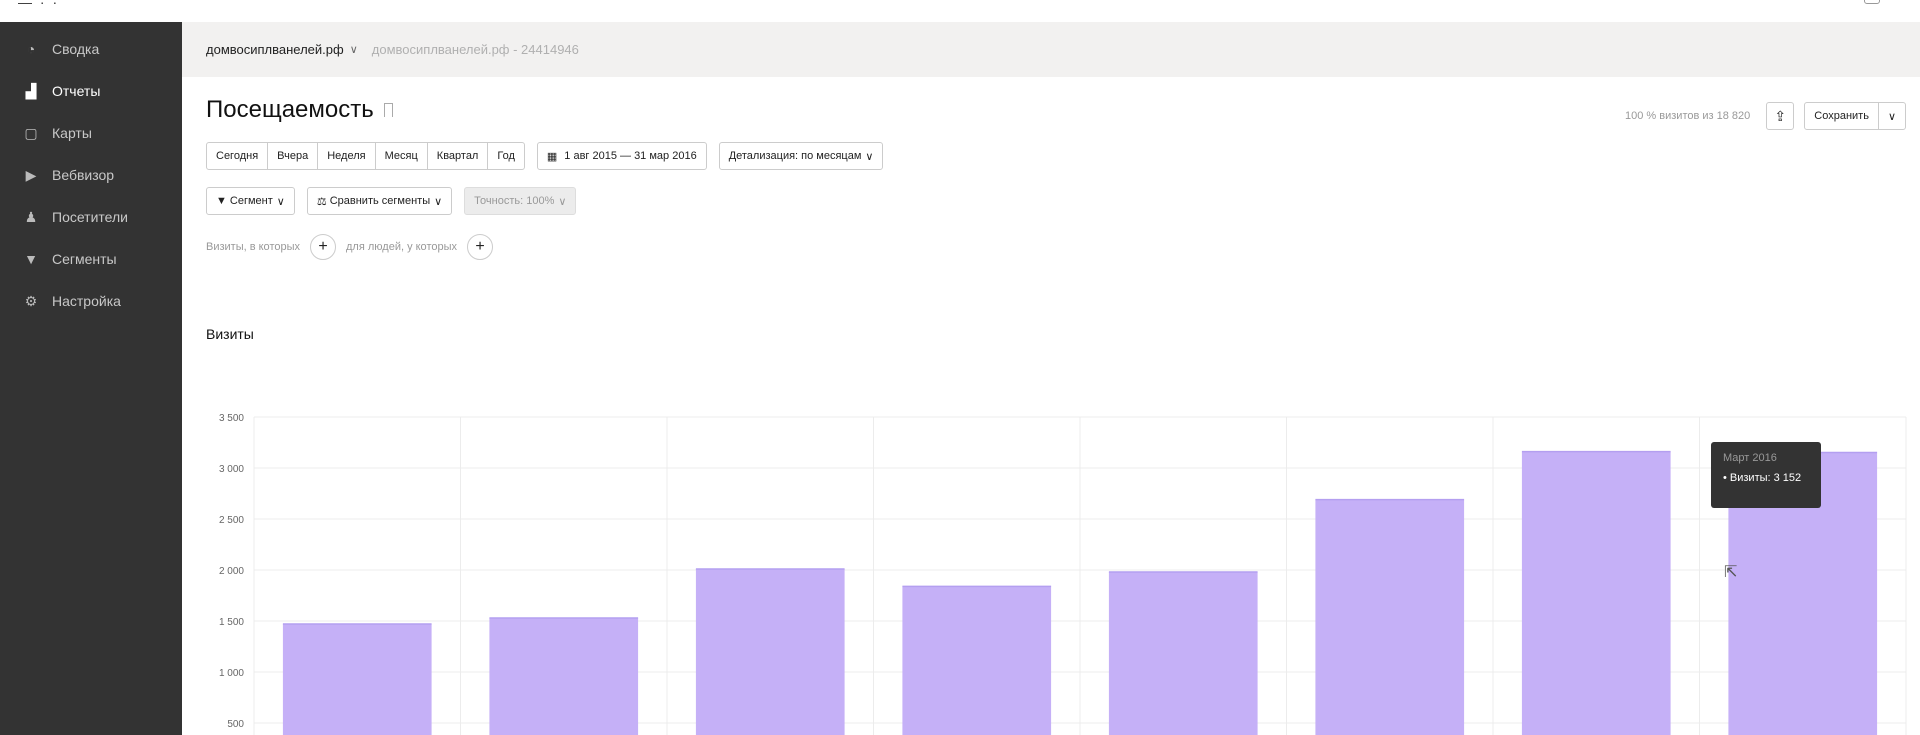 This screenshot has width=1920, height=735. Describe the element at coordinates (31, 216) in the screenshot. I see `user-icon: ♟` at that location.